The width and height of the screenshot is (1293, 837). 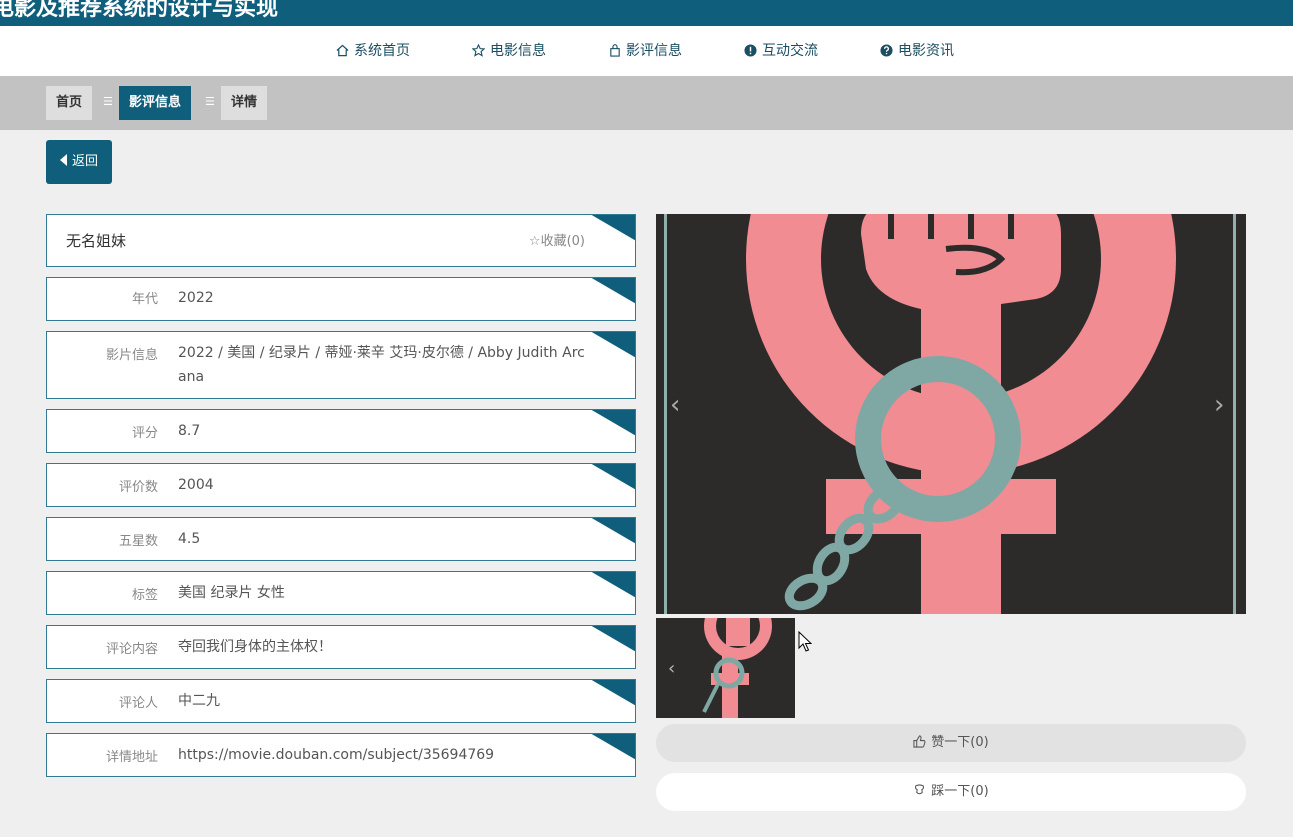 I want to click on like-button-label: 赞一下(0), so click(x=960, y=742).